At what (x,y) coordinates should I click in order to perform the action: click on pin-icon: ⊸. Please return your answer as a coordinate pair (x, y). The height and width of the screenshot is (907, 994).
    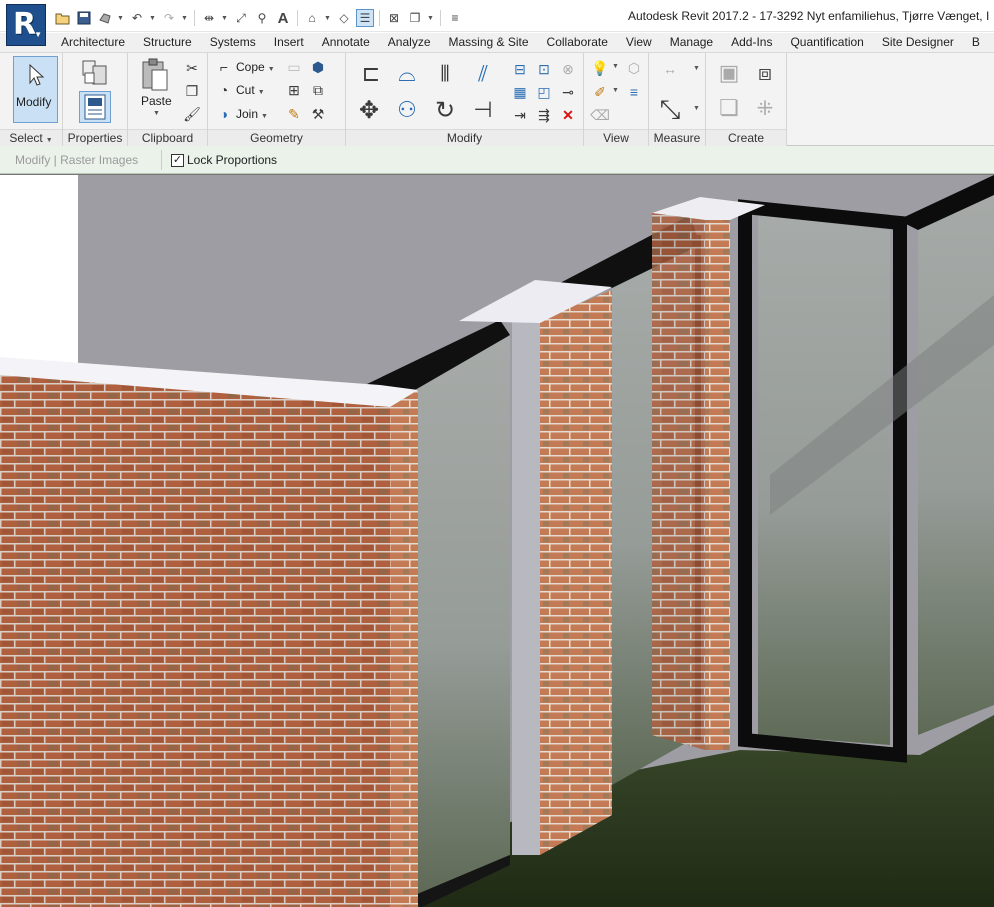
    Looking at the image, I should click on (568, 92).